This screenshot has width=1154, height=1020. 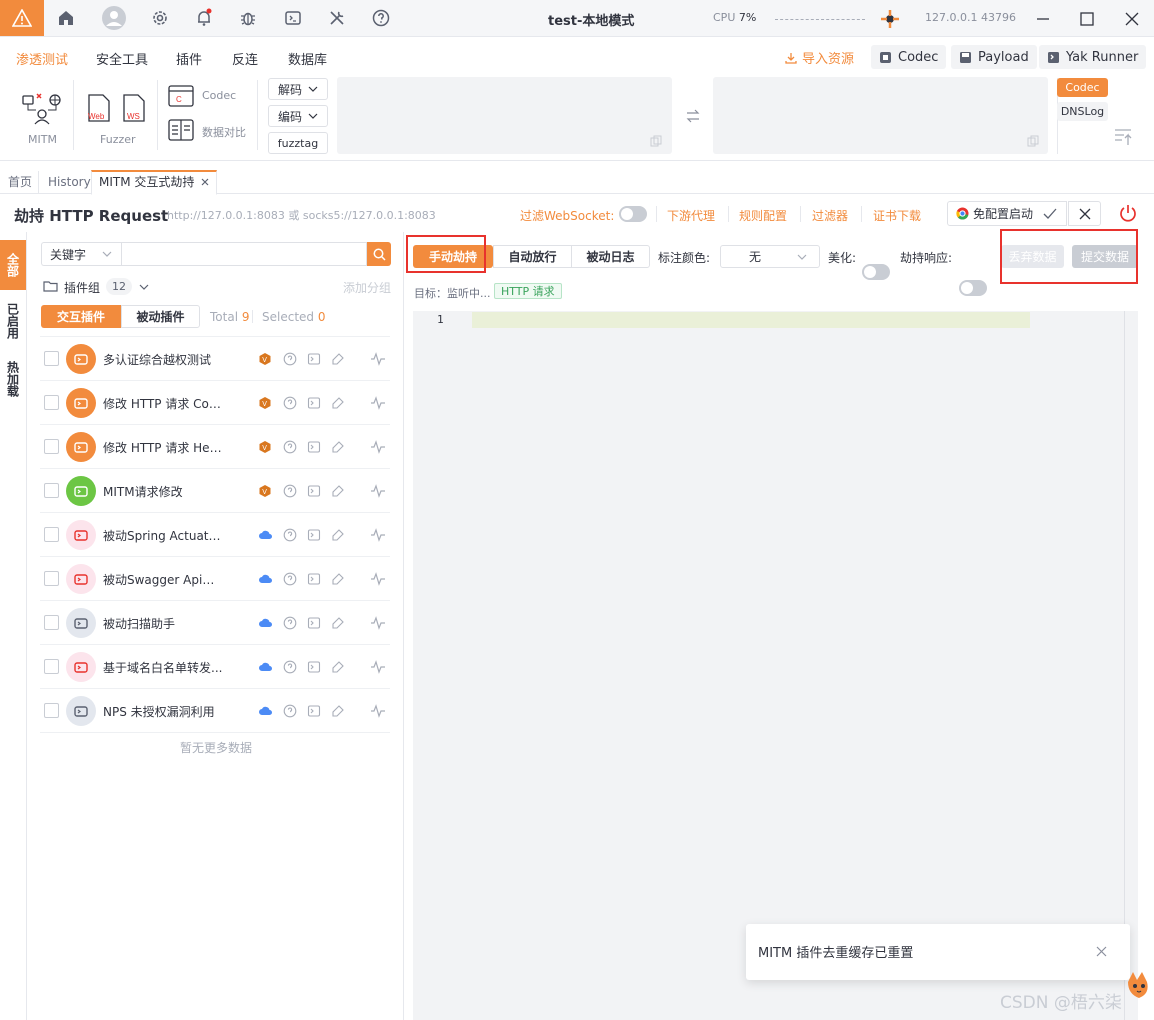 I want to click on search-field-select: 关键字, so click(x=81, y=254).